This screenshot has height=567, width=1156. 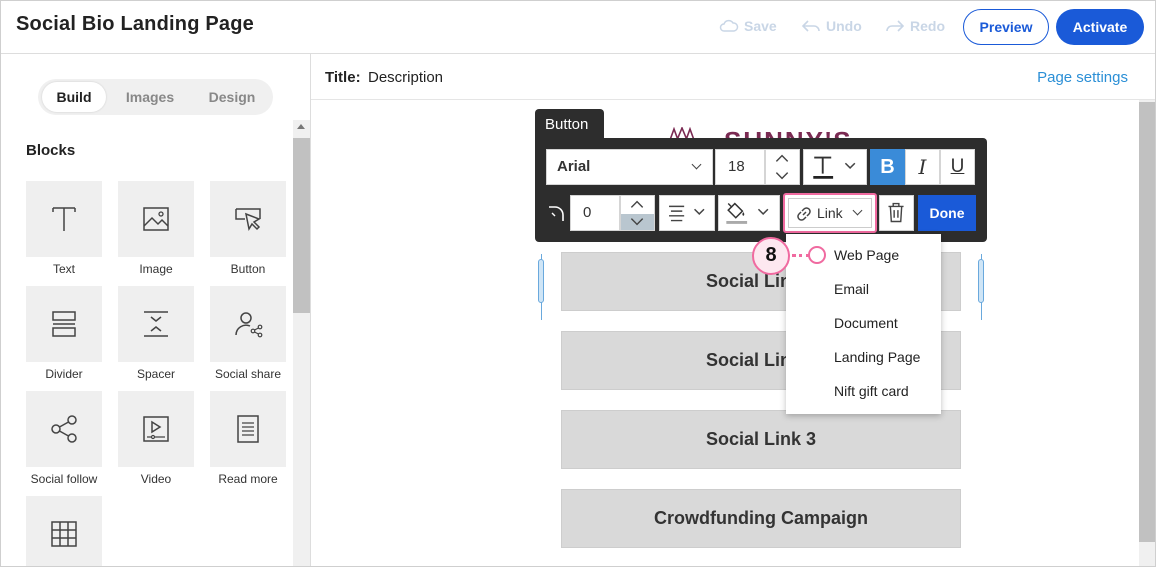 What do you see at coordinates (981, 281) in the screenshot?
I see `resize-handle-right` at bounding box center [981, 281].